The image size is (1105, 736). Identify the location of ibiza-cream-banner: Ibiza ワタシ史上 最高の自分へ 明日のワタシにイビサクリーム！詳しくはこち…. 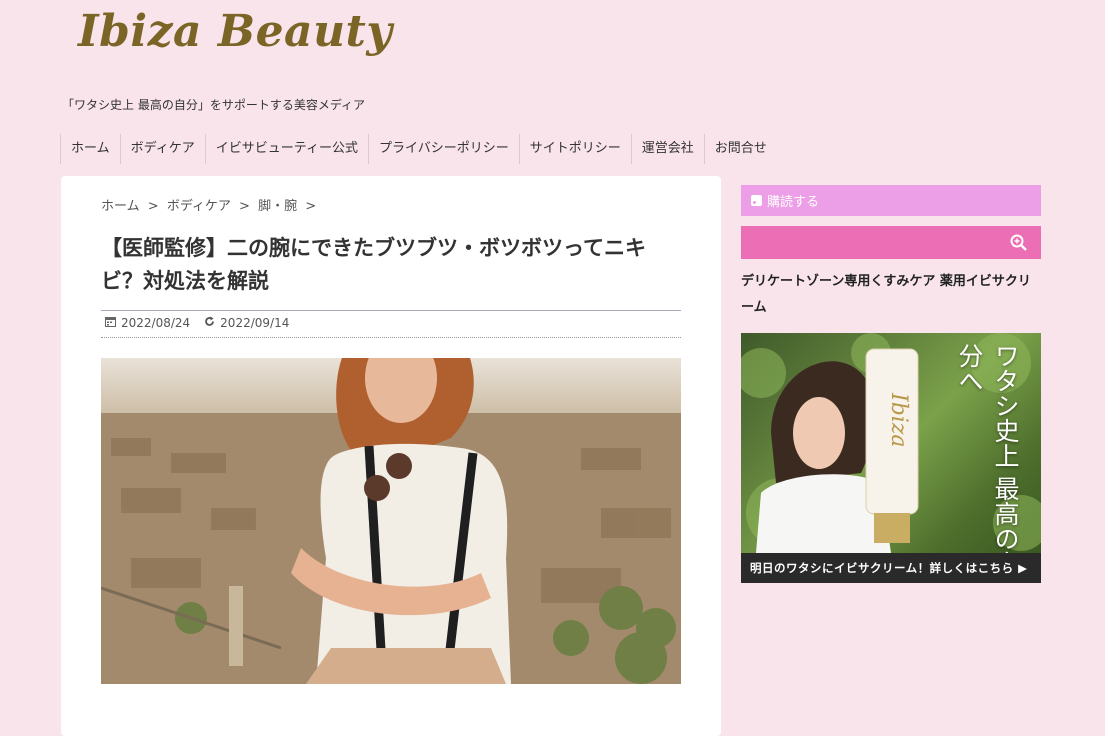
(891, 458).